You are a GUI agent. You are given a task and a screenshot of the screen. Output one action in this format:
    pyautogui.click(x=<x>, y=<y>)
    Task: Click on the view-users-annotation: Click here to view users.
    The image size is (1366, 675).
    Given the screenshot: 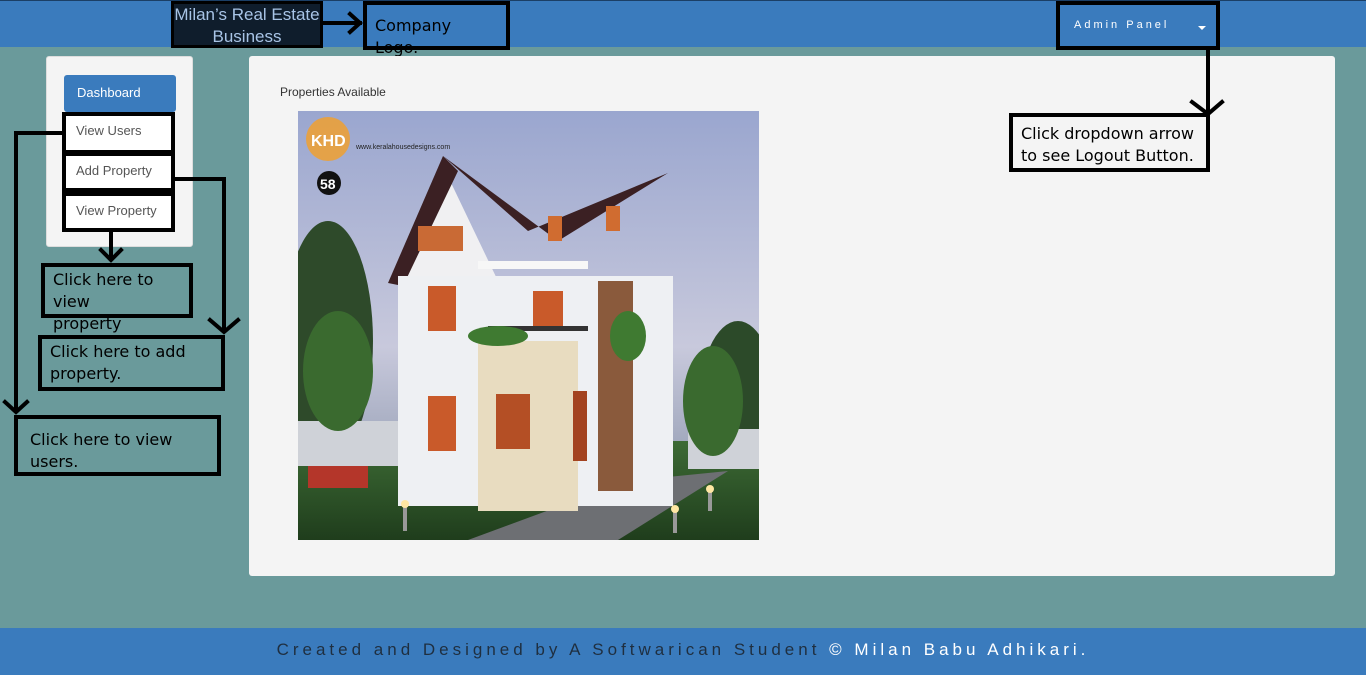 What is the action you would take?
    pyautogui.click(x=117, y=445)
    